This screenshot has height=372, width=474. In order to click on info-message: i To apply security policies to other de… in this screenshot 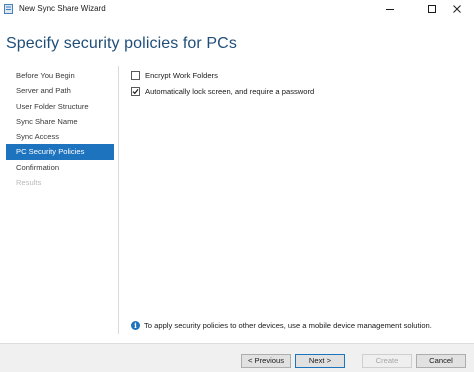, I will do `click(281, 325)`.